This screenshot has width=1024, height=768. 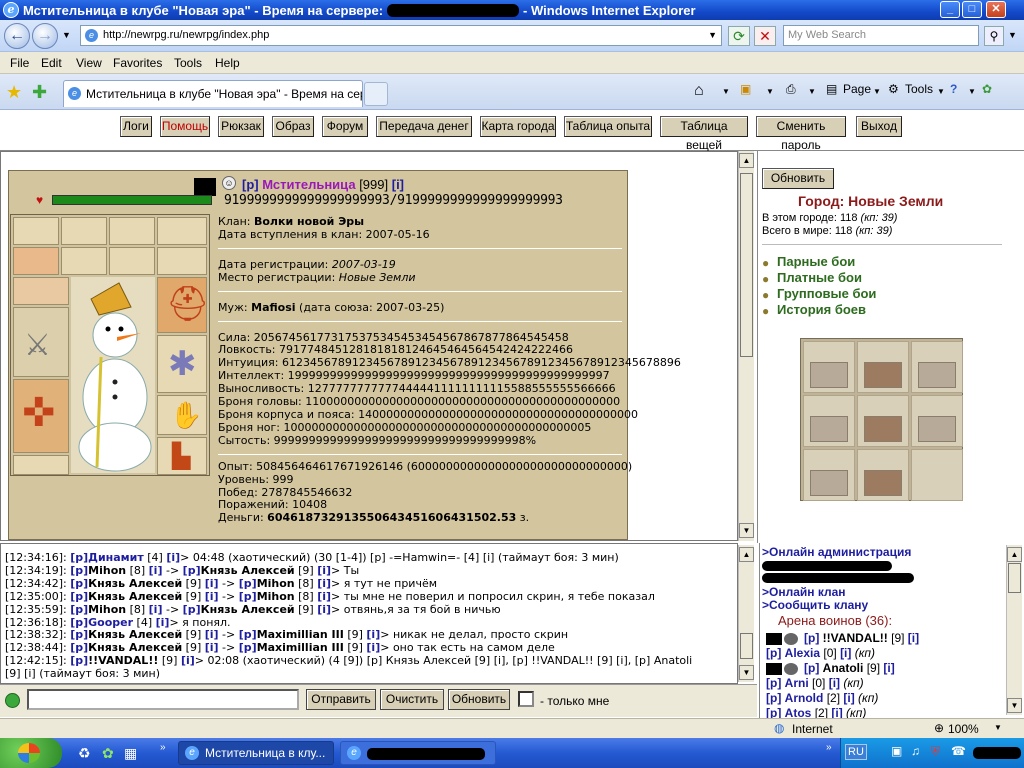 I want to click on only-me-checkbox, so click(x=526, y=699).